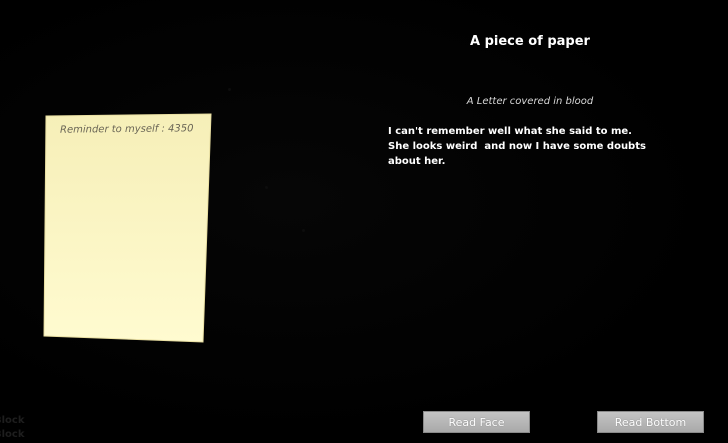  Describe the element at coordinates (127, 228) in the screenshot. I see `paper-sheet` at that location.